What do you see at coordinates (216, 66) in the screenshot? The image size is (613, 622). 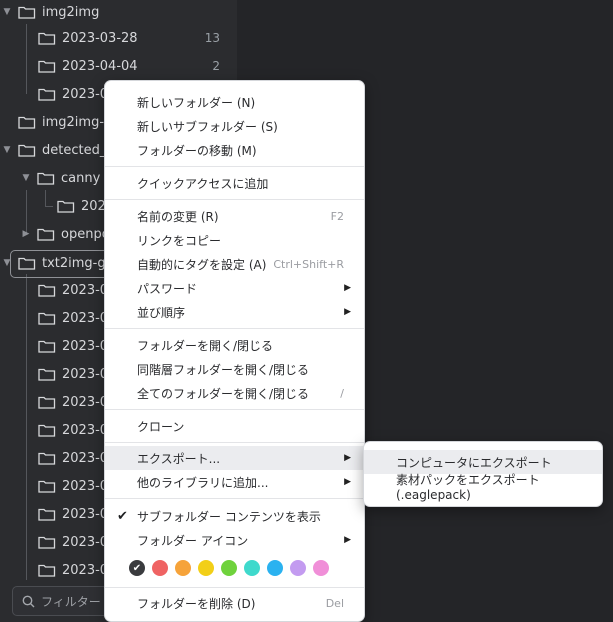 I see `item-count: 2` at bounding box center [216, 66].